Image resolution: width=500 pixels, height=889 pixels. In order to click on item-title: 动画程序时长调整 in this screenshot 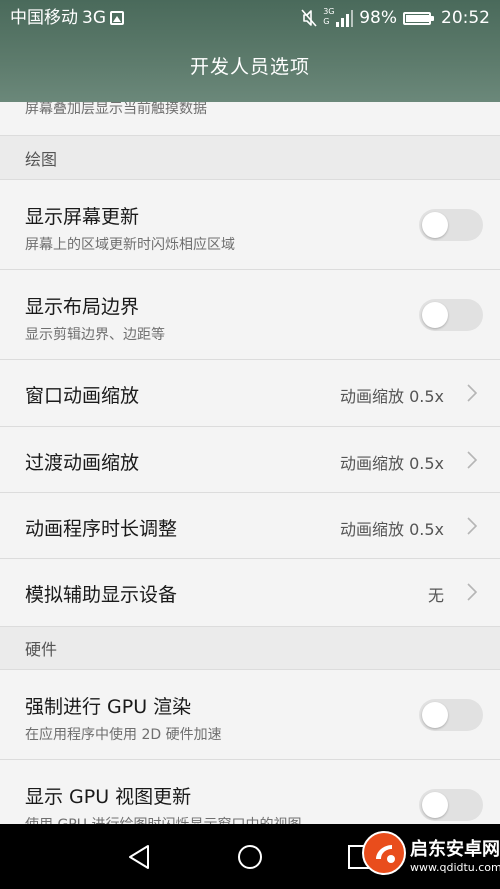, I will do `click(101, 529)`.